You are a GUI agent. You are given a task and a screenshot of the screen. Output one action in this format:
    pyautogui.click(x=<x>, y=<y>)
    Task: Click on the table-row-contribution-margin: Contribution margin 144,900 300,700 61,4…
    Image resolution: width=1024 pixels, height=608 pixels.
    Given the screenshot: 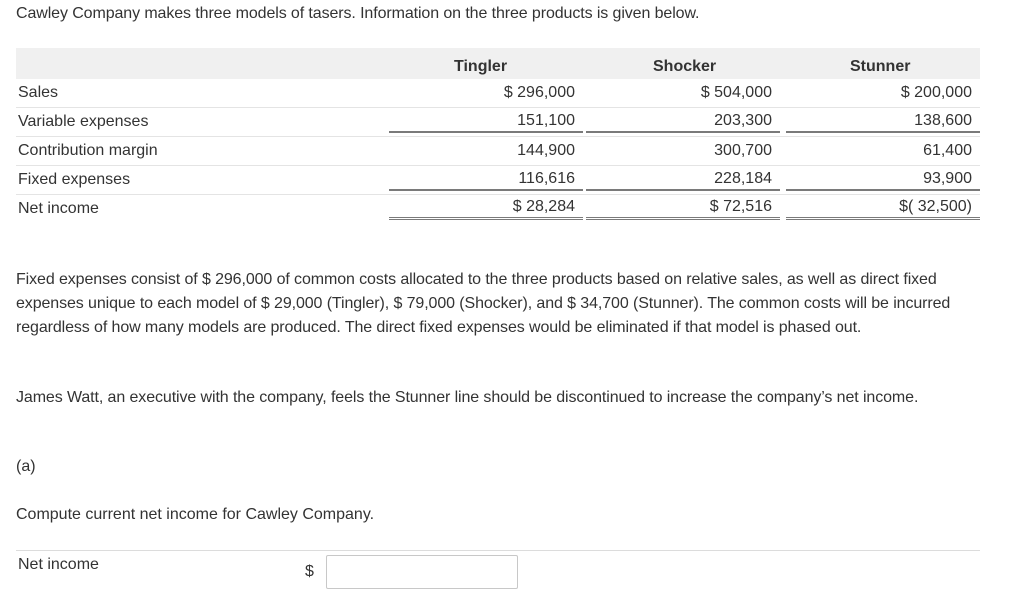 What is the action you would take?
    pyautogui.click(x=498, y=151)
    